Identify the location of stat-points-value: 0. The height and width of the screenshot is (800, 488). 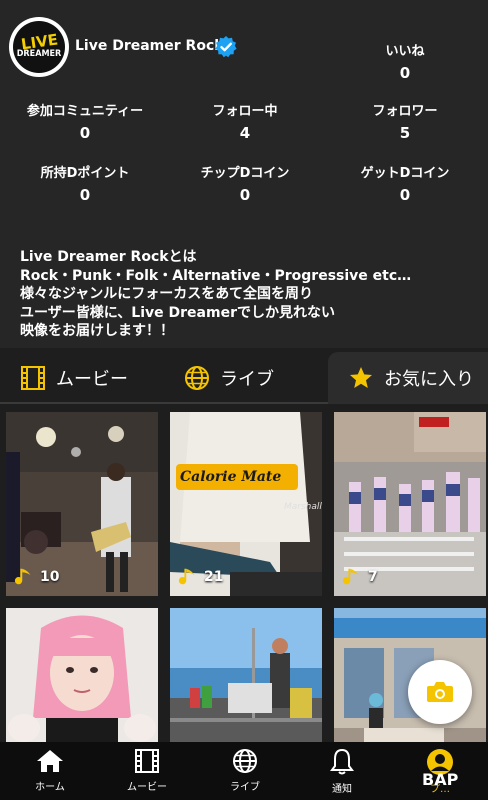
(85, 195).